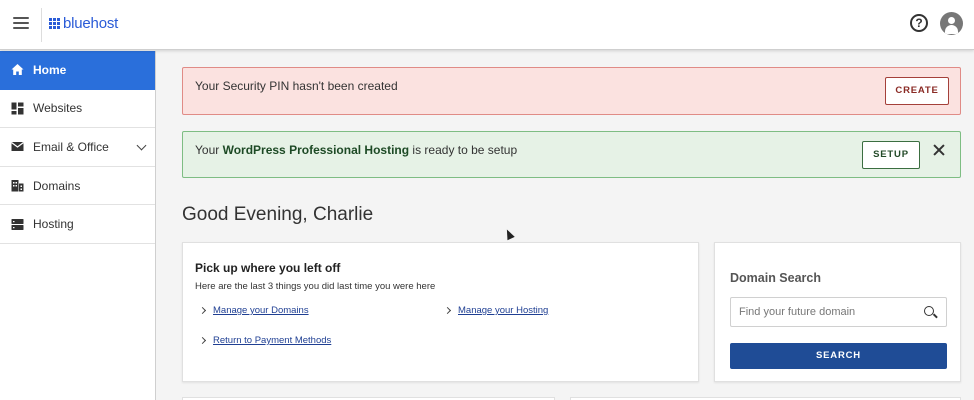  Describe the element at coordinates (17, 108) in the screenshot. I see `websites-grid-icon` at that location.